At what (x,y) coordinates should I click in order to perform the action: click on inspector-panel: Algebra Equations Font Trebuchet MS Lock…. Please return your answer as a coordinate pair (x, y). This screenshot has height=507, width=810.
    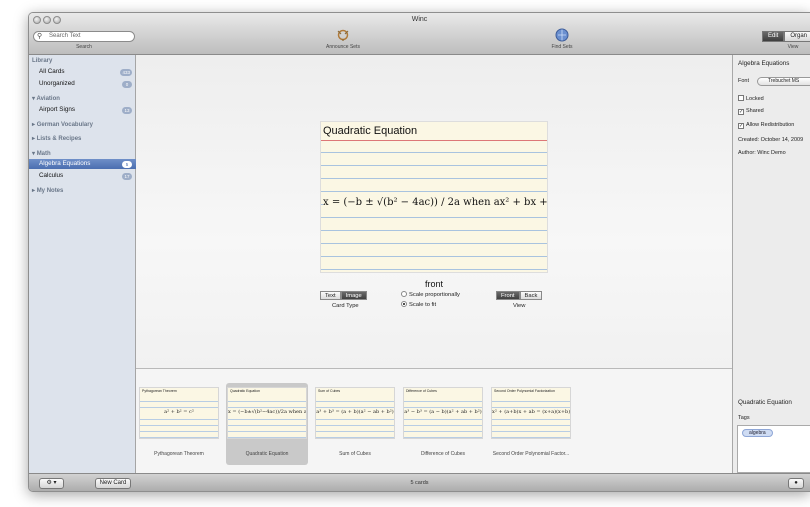
    Looking at the image, I should click on (771, 264).